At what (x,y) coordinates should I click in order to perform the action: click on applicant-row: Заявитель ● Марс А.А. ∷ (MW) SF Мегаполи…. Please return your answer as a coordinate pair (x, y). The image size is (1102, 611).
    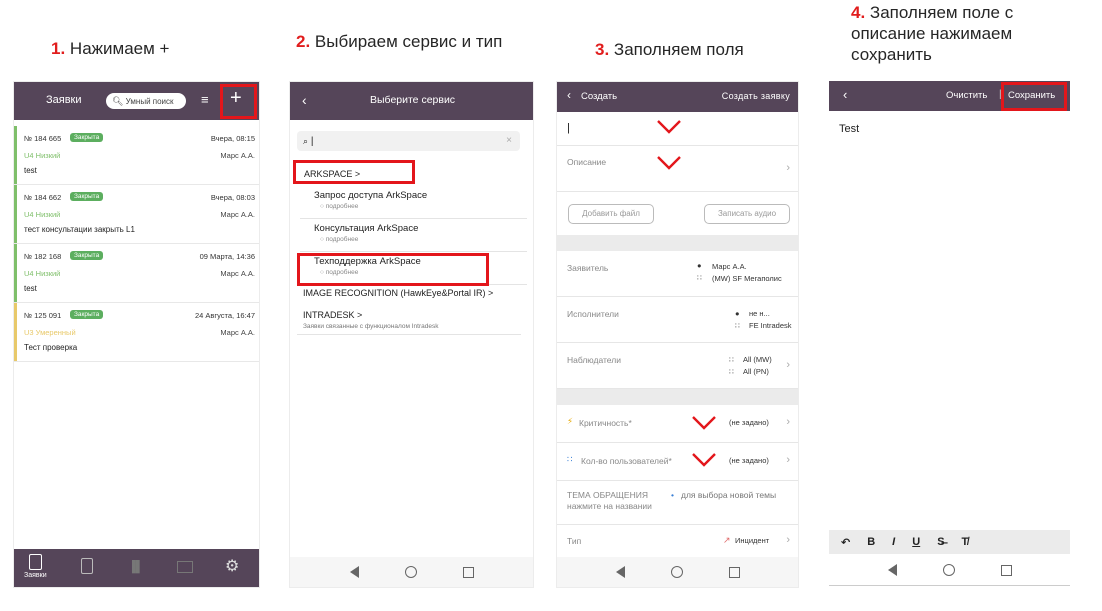
    Looking at the image, I should click on (677, 274).